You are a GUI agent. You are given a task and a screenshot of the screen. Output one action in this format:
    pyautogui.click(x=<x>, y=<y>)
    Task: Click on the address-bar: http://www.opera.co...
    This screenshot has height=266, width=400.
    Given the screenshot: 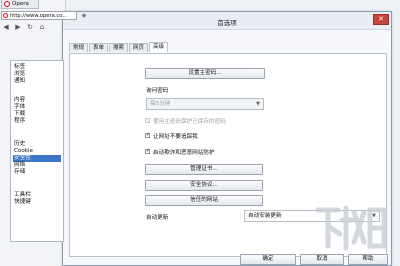 What is the action you would take?
    pyautogui.click(x=39, y=15)
    